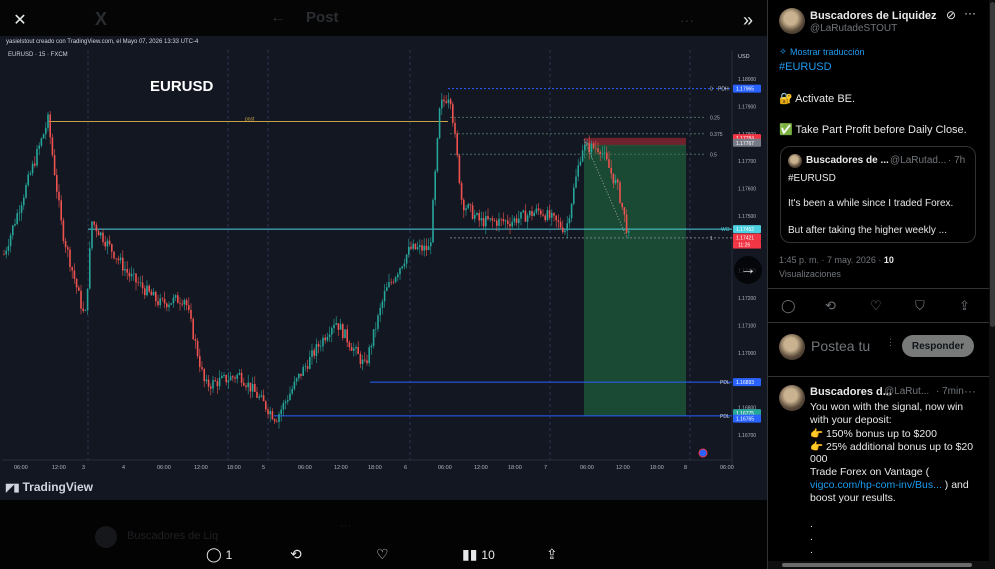 This screenshot has height=569, width=995. What do you see at coordinates (725, 230) in the screenshot?
I see `wo-label: WO` at bounding box center [725, 230].